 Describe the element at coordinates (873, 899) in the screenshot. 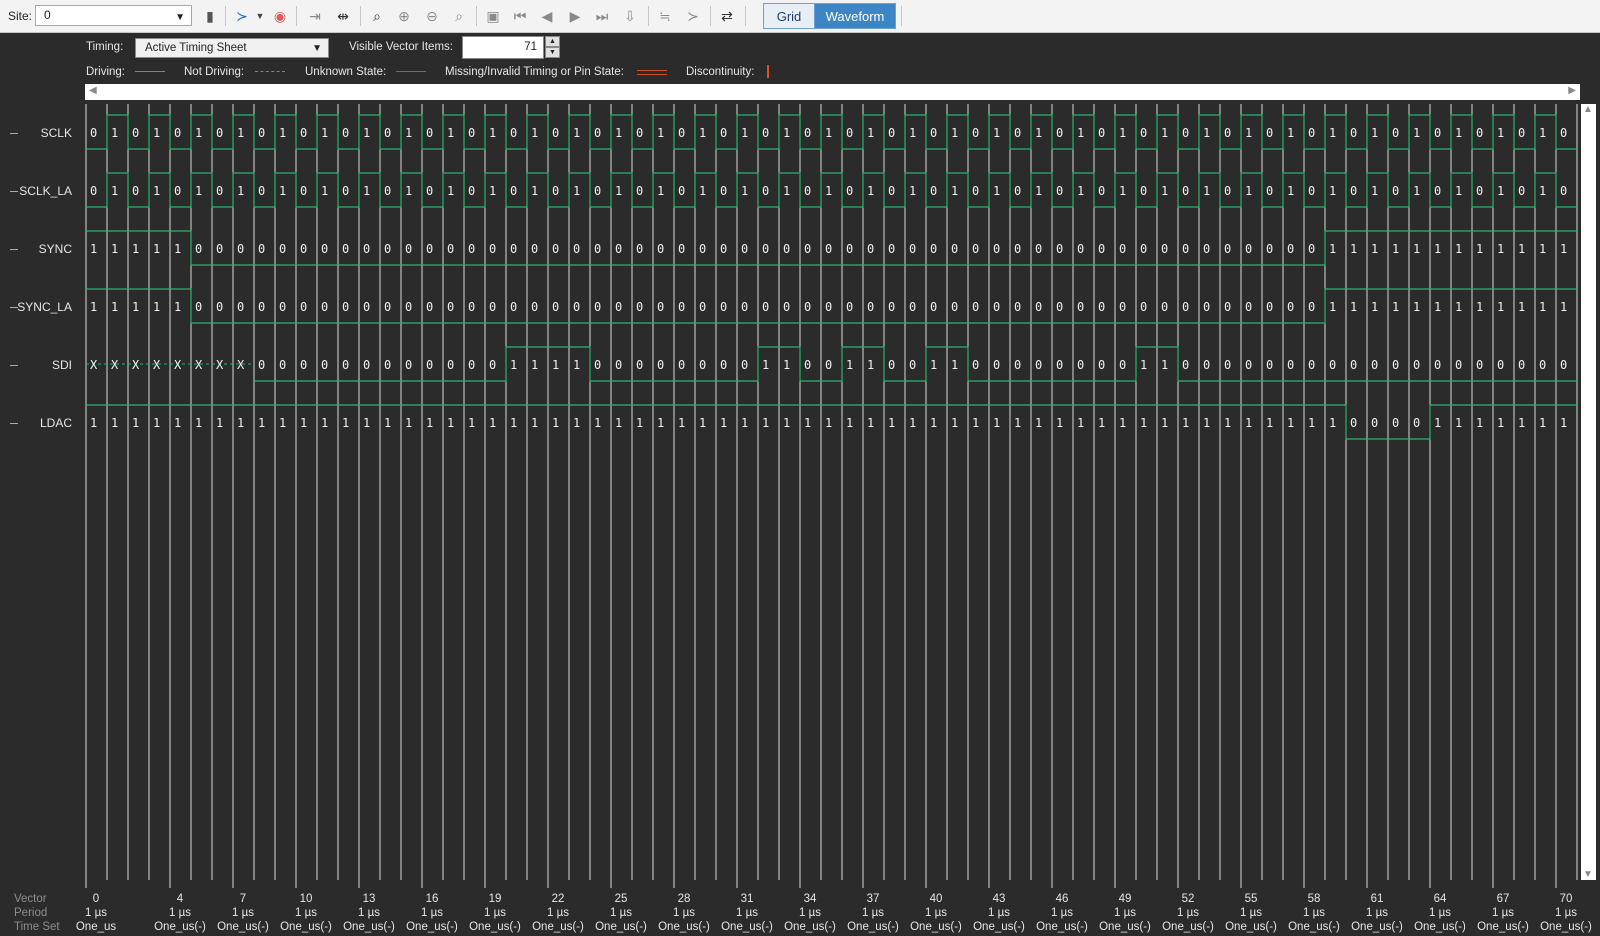

I see `vector-tick-label: 37` at that location.